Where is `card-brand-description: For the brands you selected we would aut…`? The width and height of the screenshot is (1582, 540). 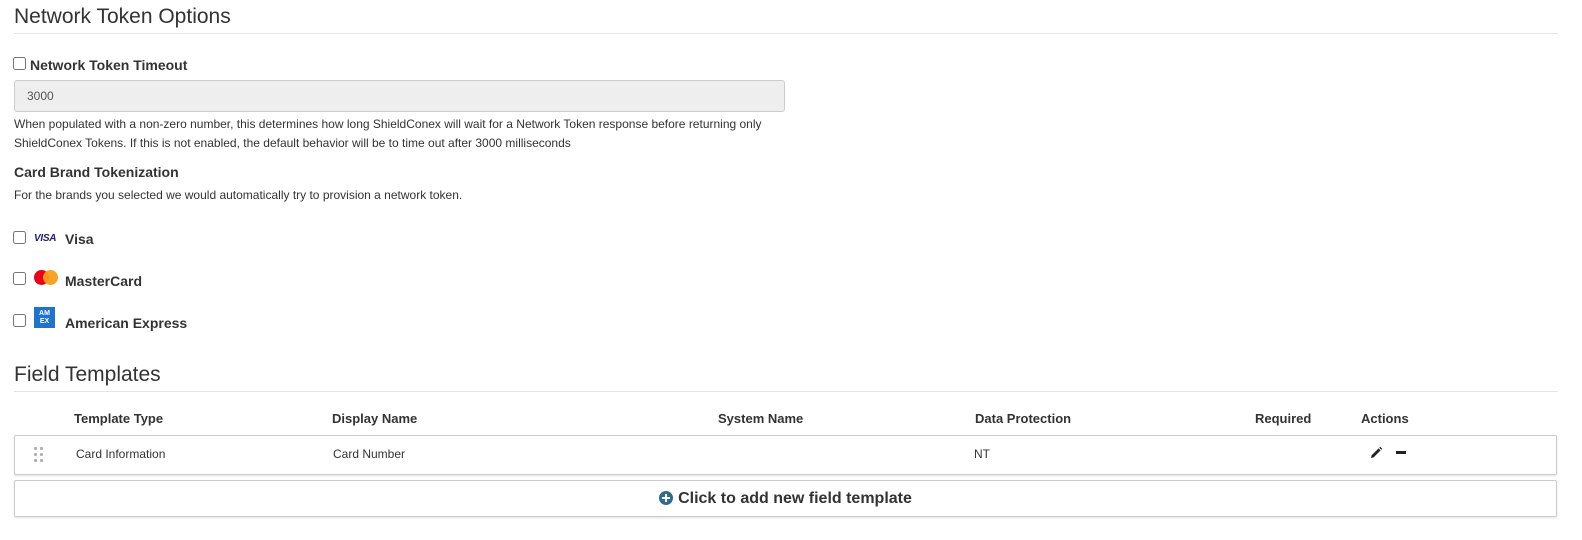
card-brand-description: For the brands you selected we would aut… is located at coordinates (238, 195).